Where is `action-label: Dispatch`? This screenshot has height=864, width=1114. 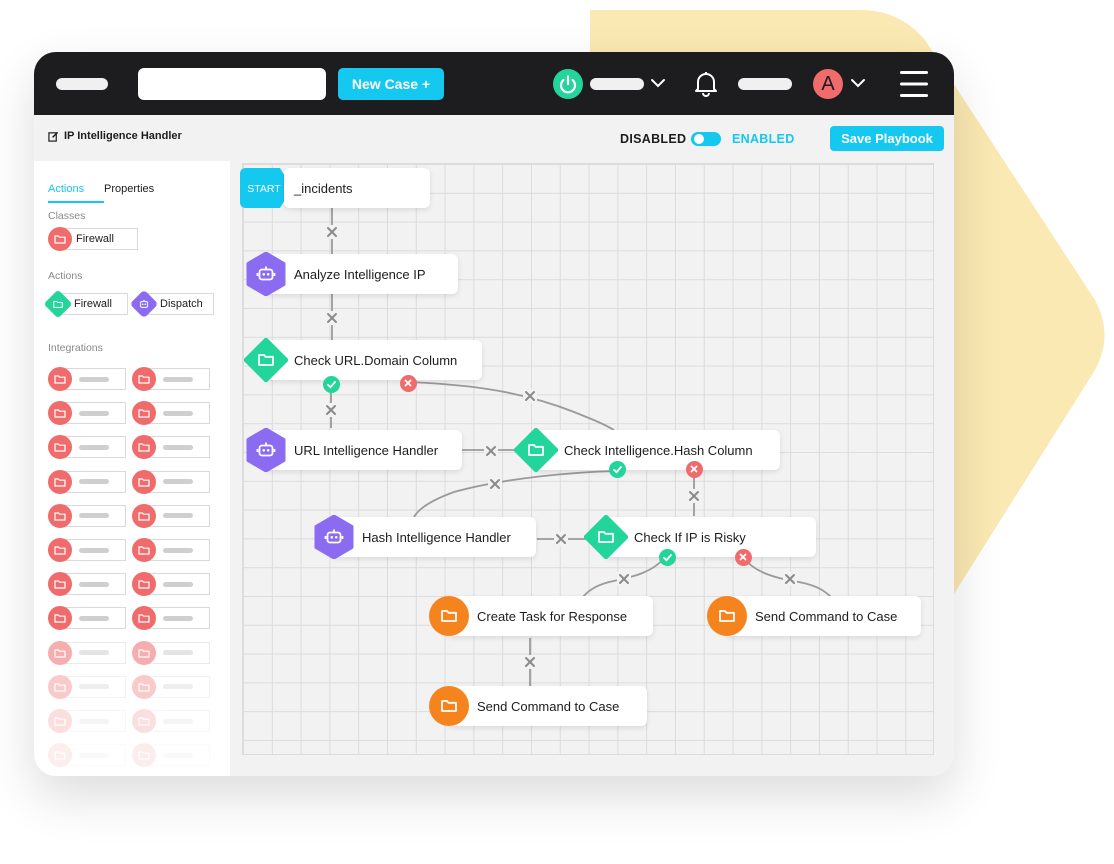 action-label: Dispatch is located at coordinates (181, 304).